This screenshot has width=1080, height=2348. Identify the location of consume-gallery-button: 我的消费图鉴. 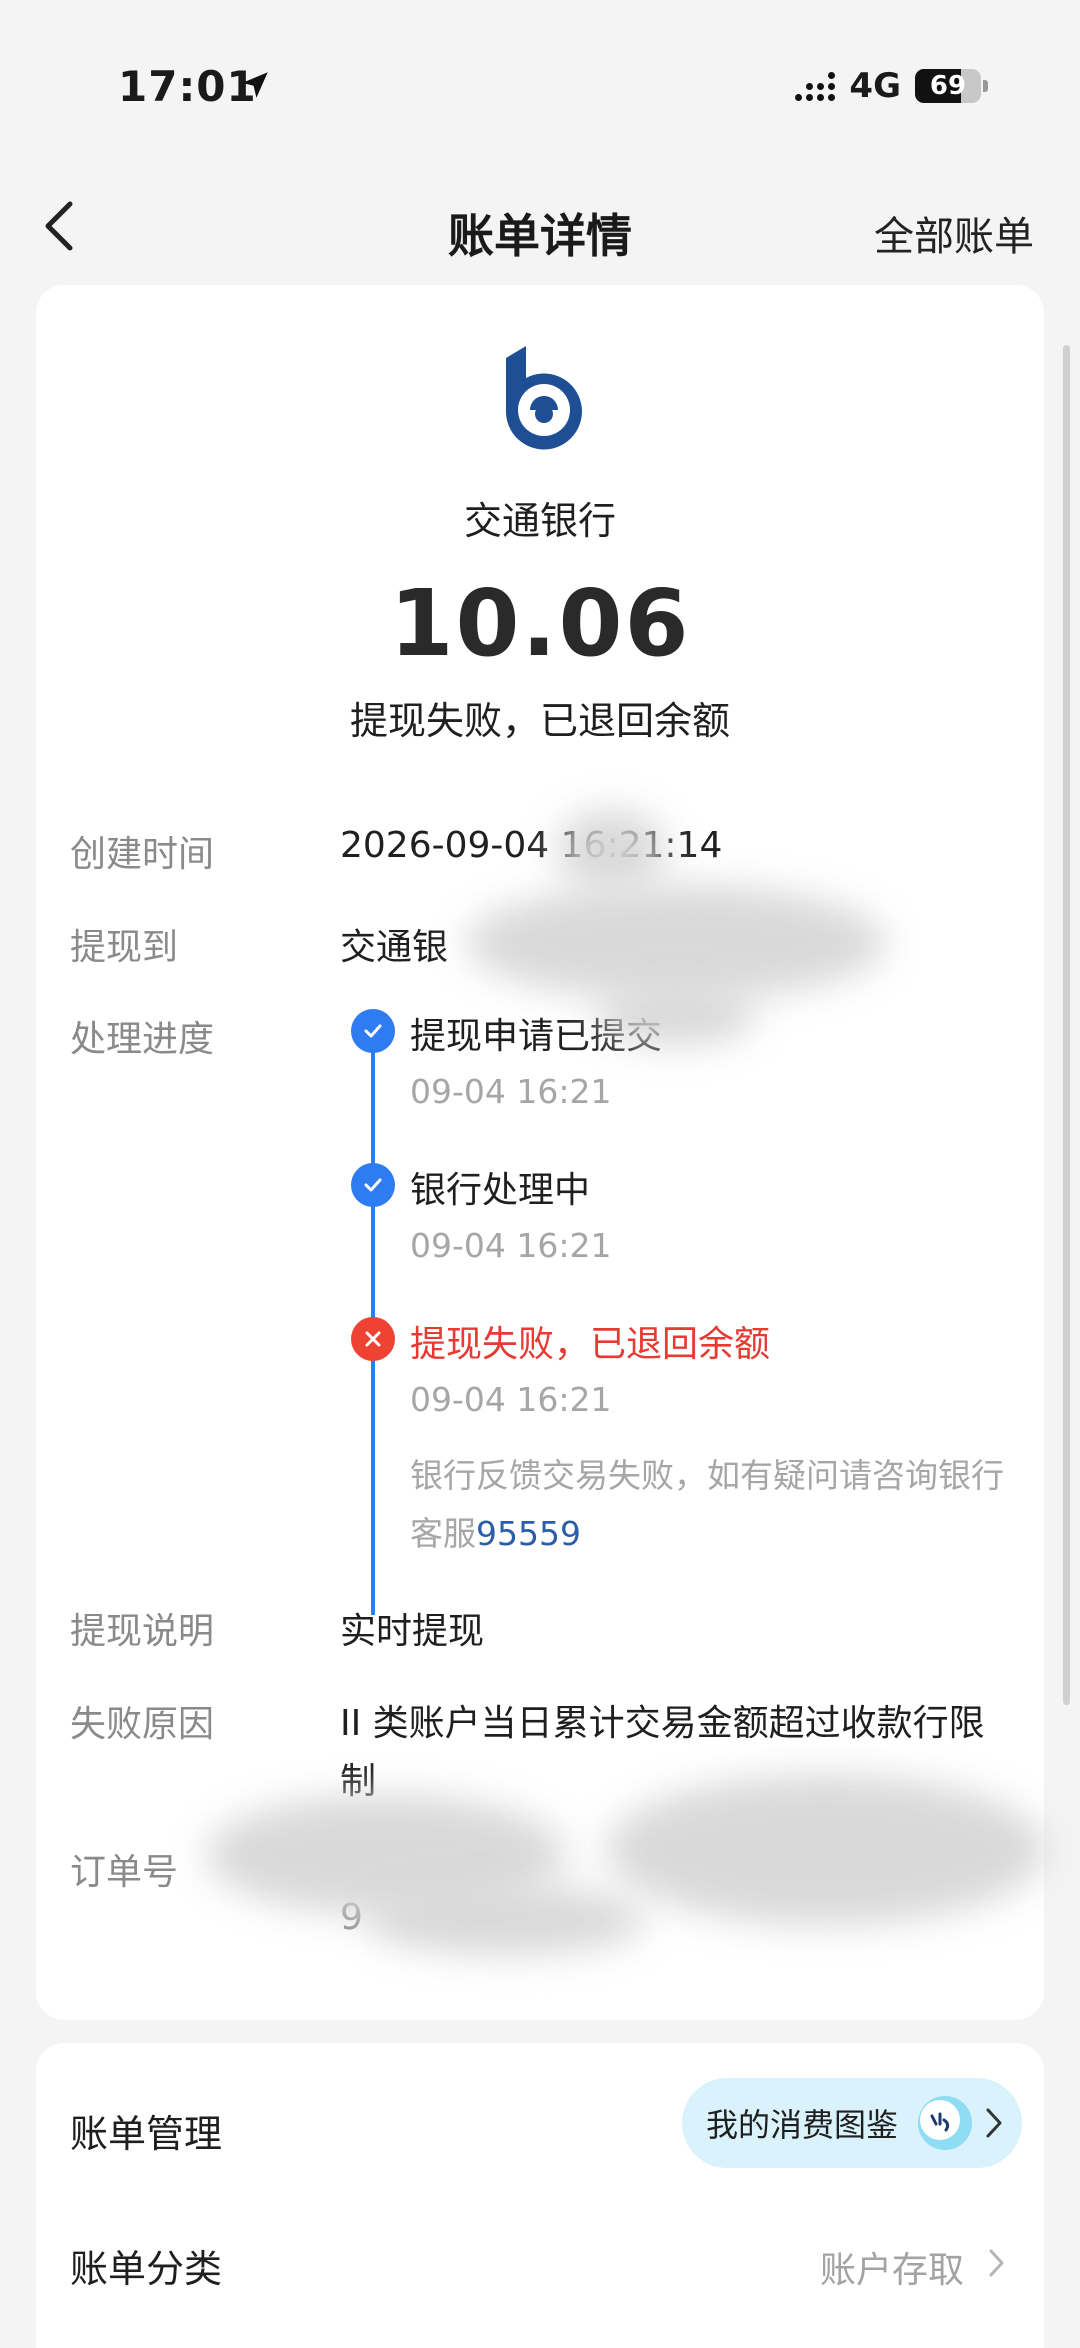
(852, 2123).